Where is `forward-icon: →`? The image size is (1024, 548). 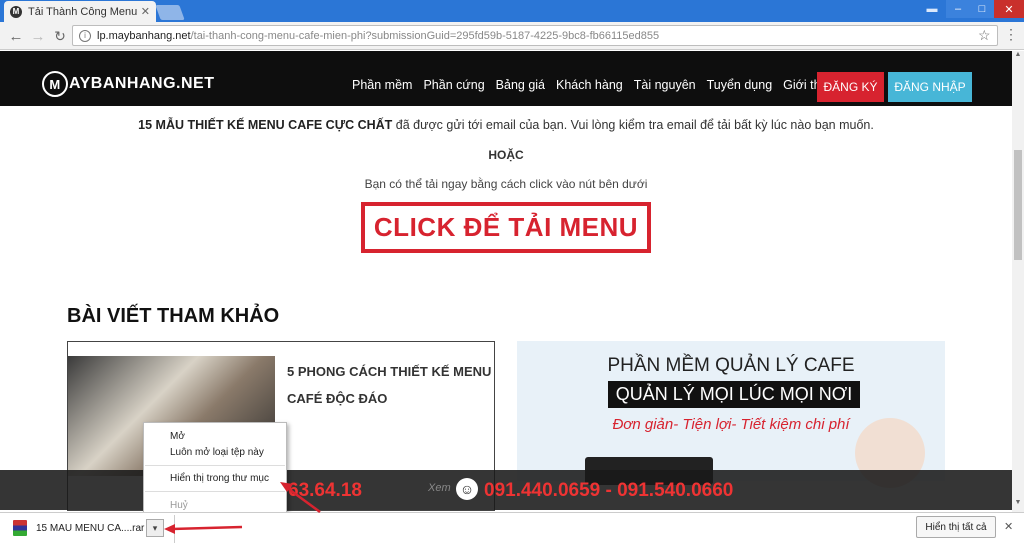 forward-icon: → is located at coordinates (38, 36).